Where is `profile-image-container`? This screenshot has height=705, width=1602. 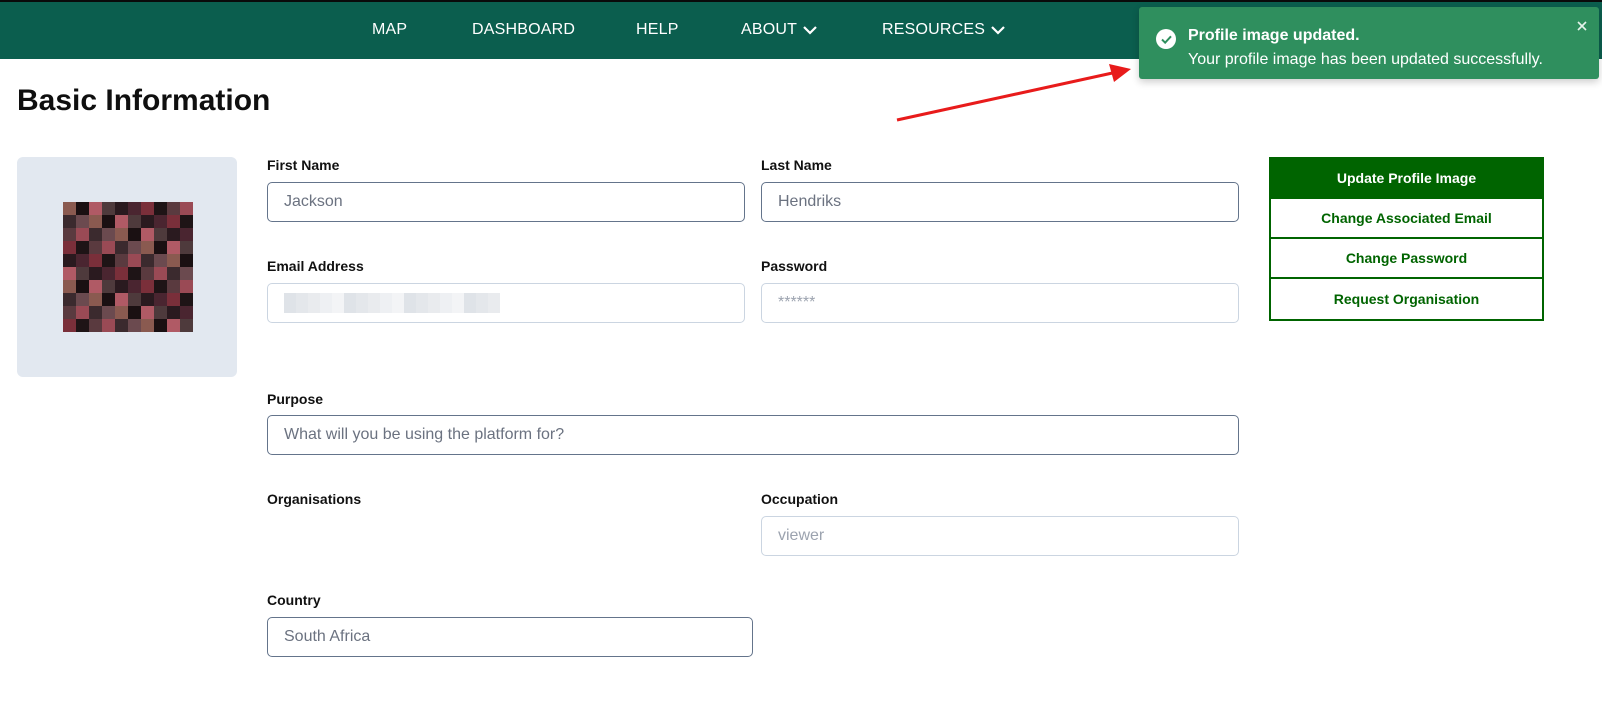 profile-image-container is located at coordinates (127, 267).